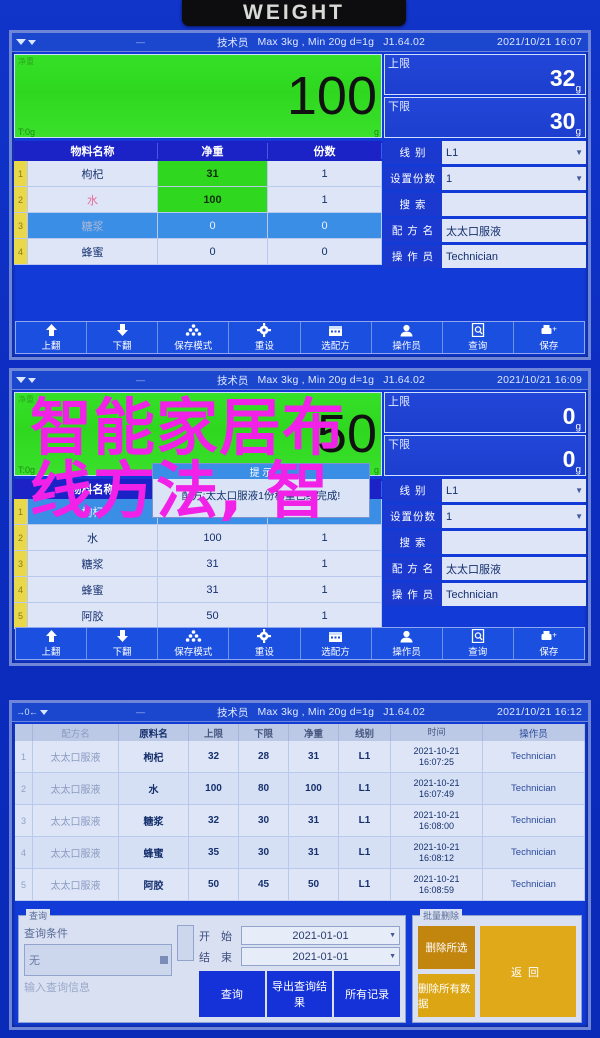 The height and width of the screenshot is (1038, 600). Describe the element at coordinates (198, 226) in the screenshot. I see `table-row-selected: 3 糖浆 0 0` at that location.